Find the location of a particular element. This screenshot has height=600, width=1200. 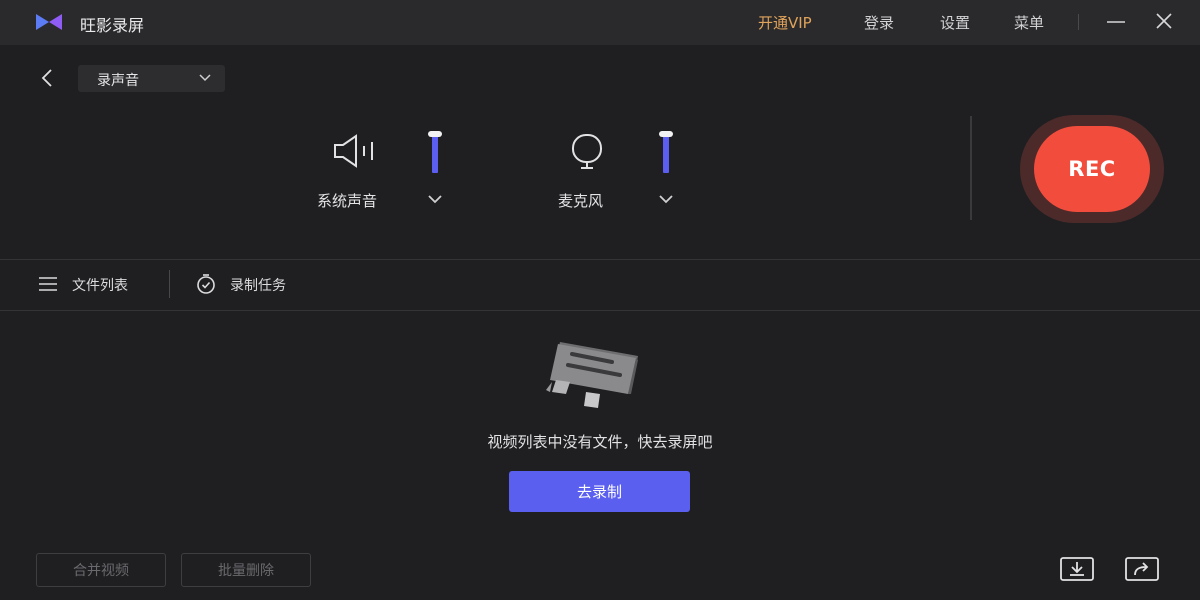

app-logo-icon is located at coordinates (49, 22).